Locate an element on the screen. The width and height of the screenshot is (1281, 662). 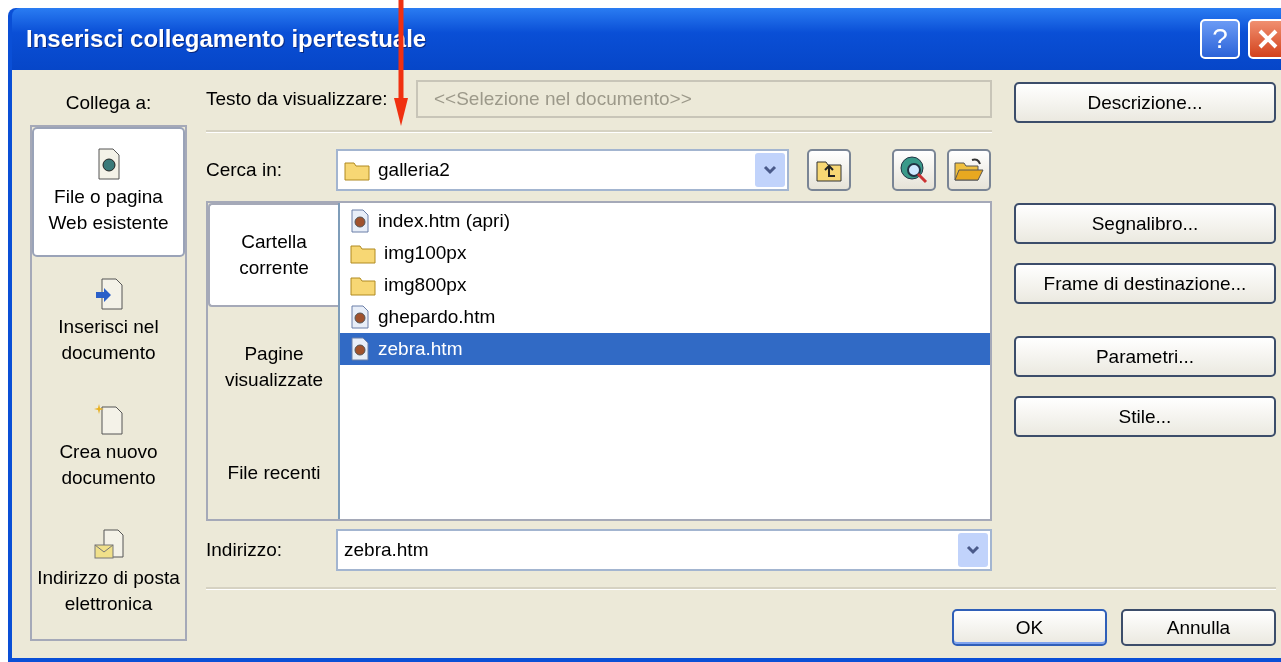
file-name: ghepardo.htm is located at coordinates (437, 317).